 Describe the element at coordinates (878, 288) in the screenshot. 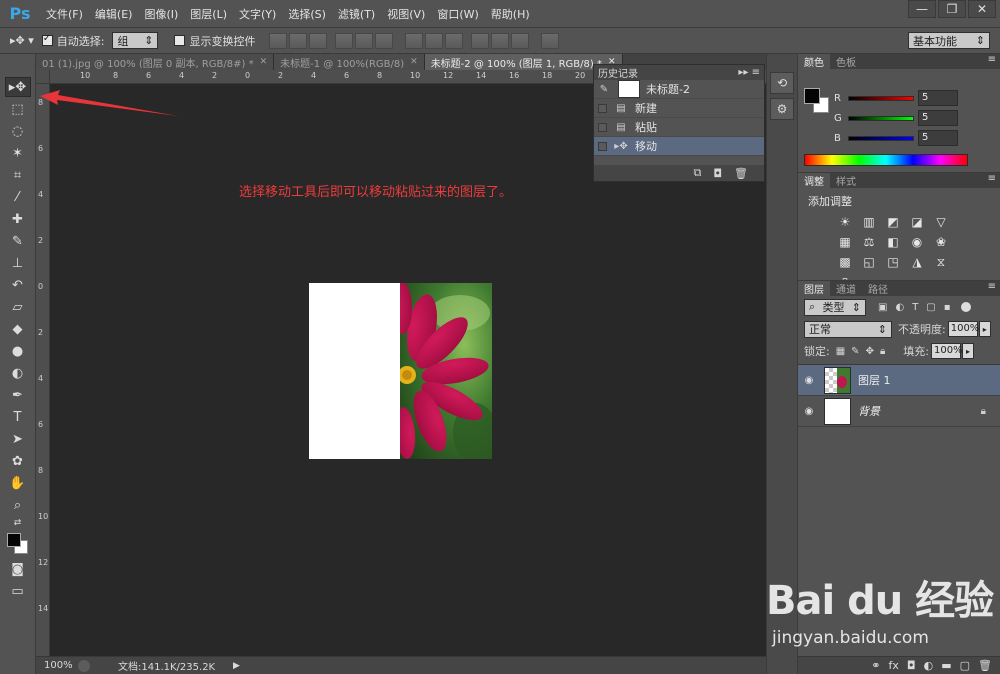

I see `tab-paths: 路径` at that location.